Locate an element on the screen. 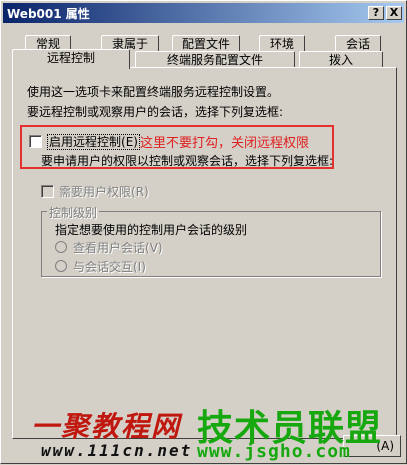 The height and width of the screenshot is (465, 407). help-title-button: ? is located at coordinates (376, 13).